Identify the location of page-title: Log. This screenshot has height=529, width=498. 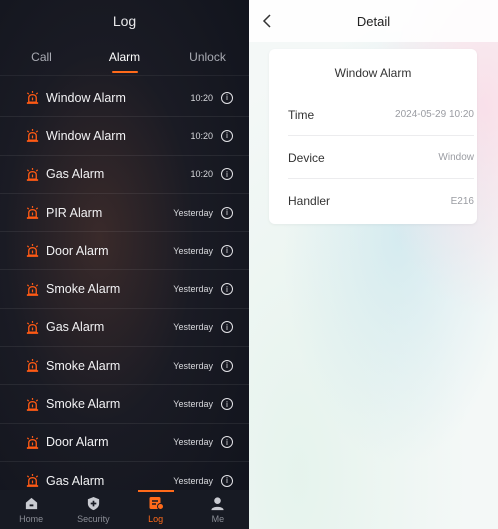
(124, 21).